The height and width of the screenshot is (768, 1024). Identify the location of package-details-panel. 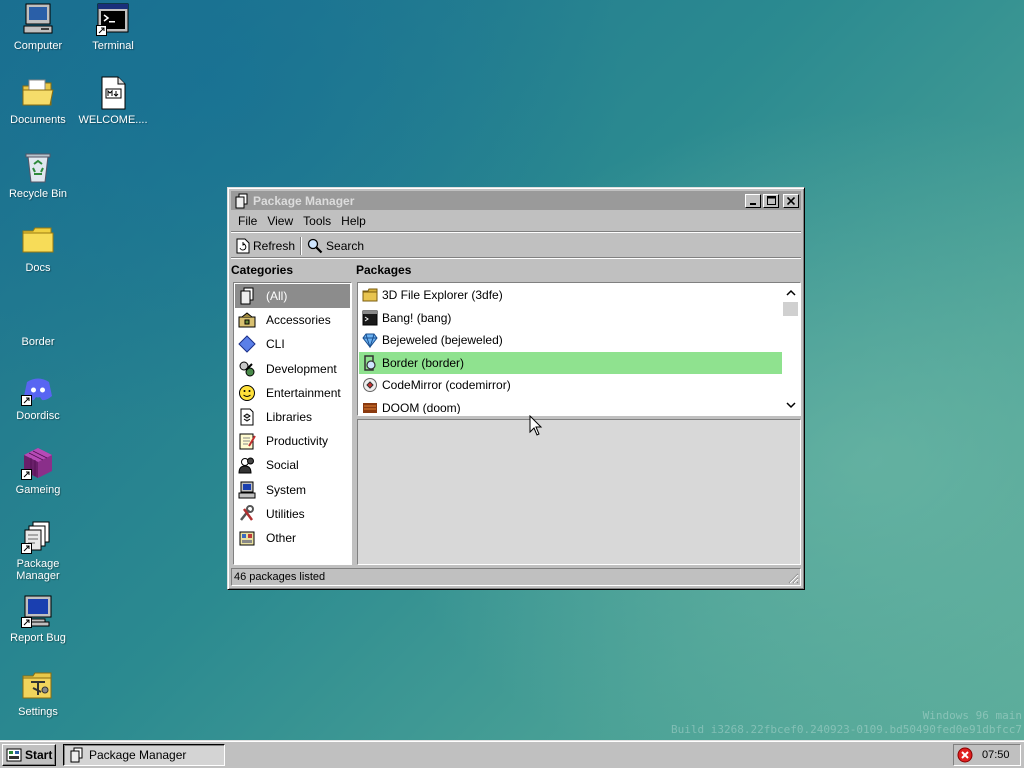
(579, 492).